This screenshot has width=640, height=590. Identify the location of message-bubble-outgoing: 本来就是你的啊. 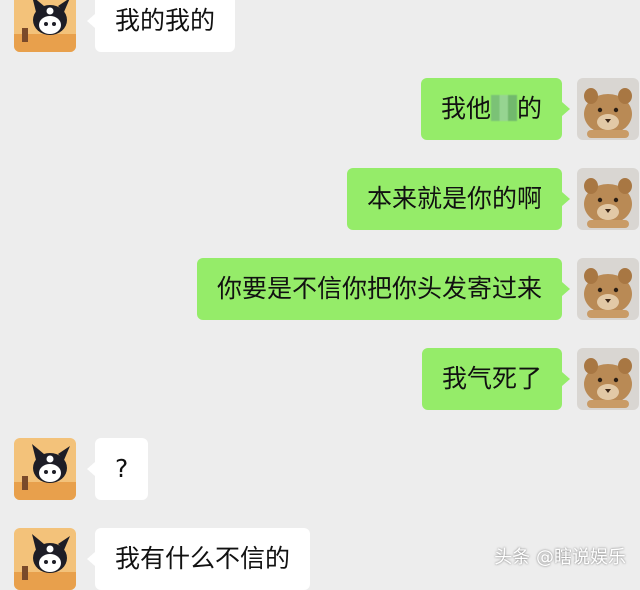
(458, 199).